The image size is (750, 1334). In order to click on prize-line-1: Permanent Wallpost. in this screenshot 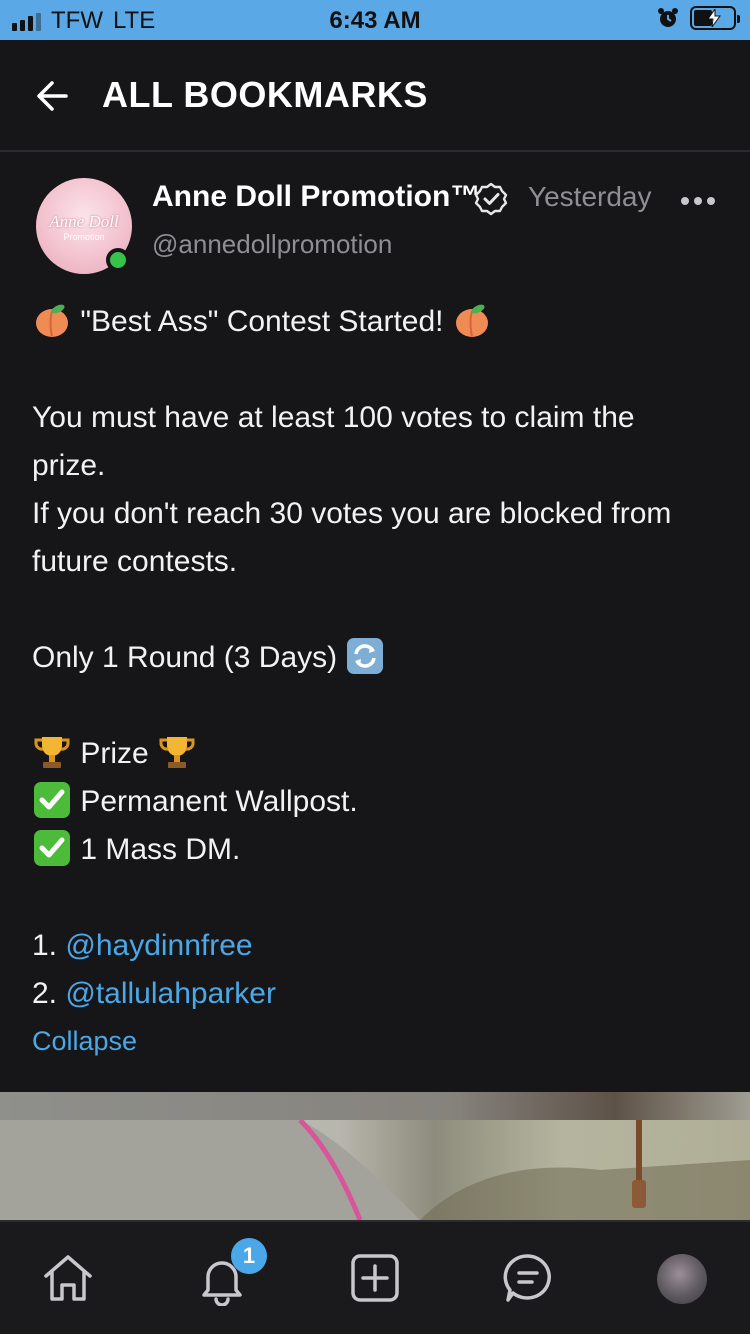, I will do `click(377, 802)`.